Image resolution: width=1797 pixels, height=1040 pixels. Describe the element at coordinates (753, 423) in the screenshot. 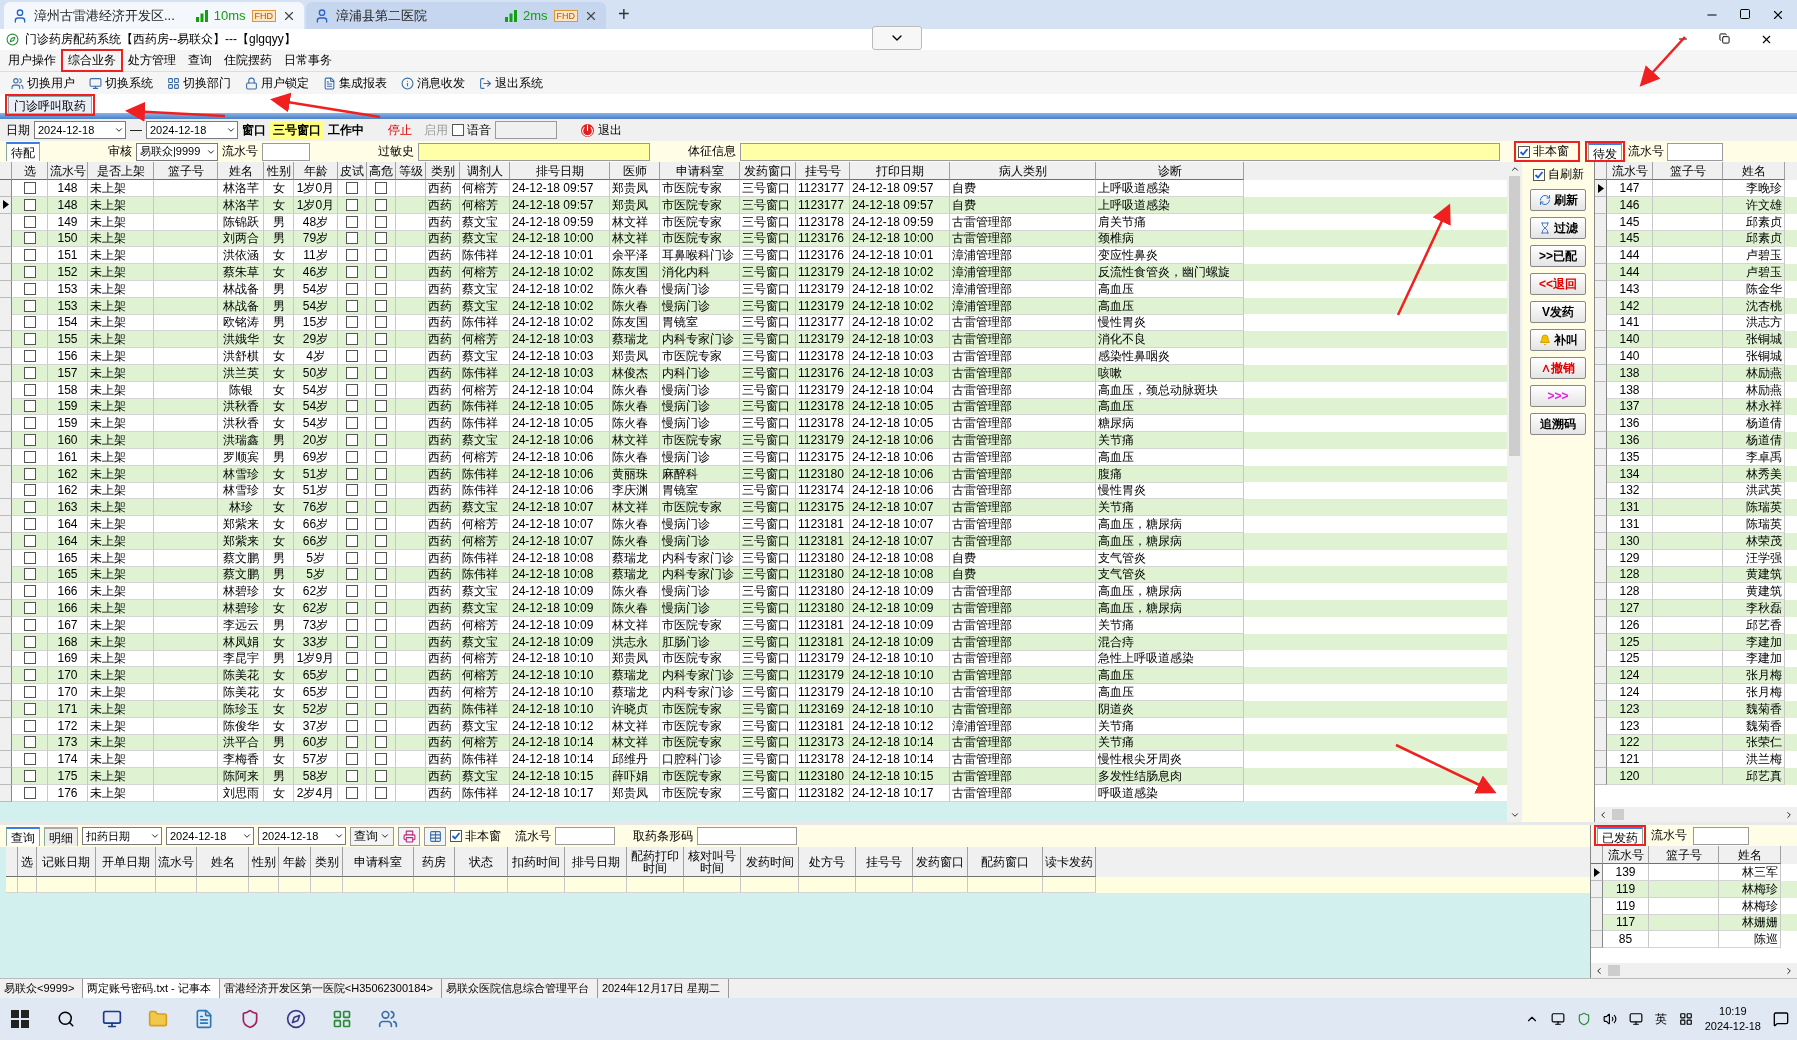

I see `table-row: 159 未上架 洪秋香 女 54岁 西药 陈伟祥 24-12-18 10:05 陈火春 慢病门诊 三号窗口 1123178 24-12-18 10:05 古雷管理部 糖尿病` at that location.